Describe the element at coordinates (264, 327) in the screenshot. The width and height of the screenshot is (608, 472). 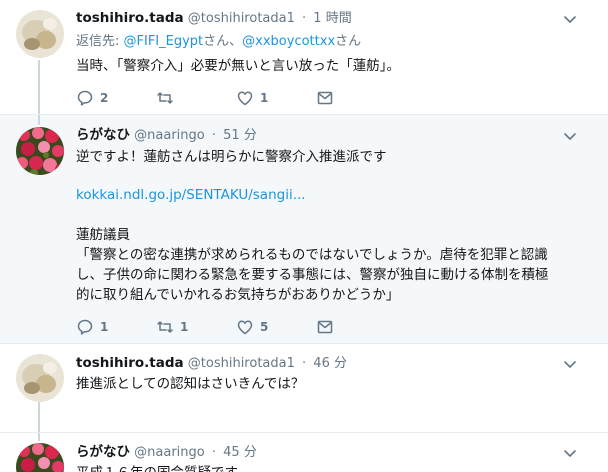
I see `like-count: 5` at that location.